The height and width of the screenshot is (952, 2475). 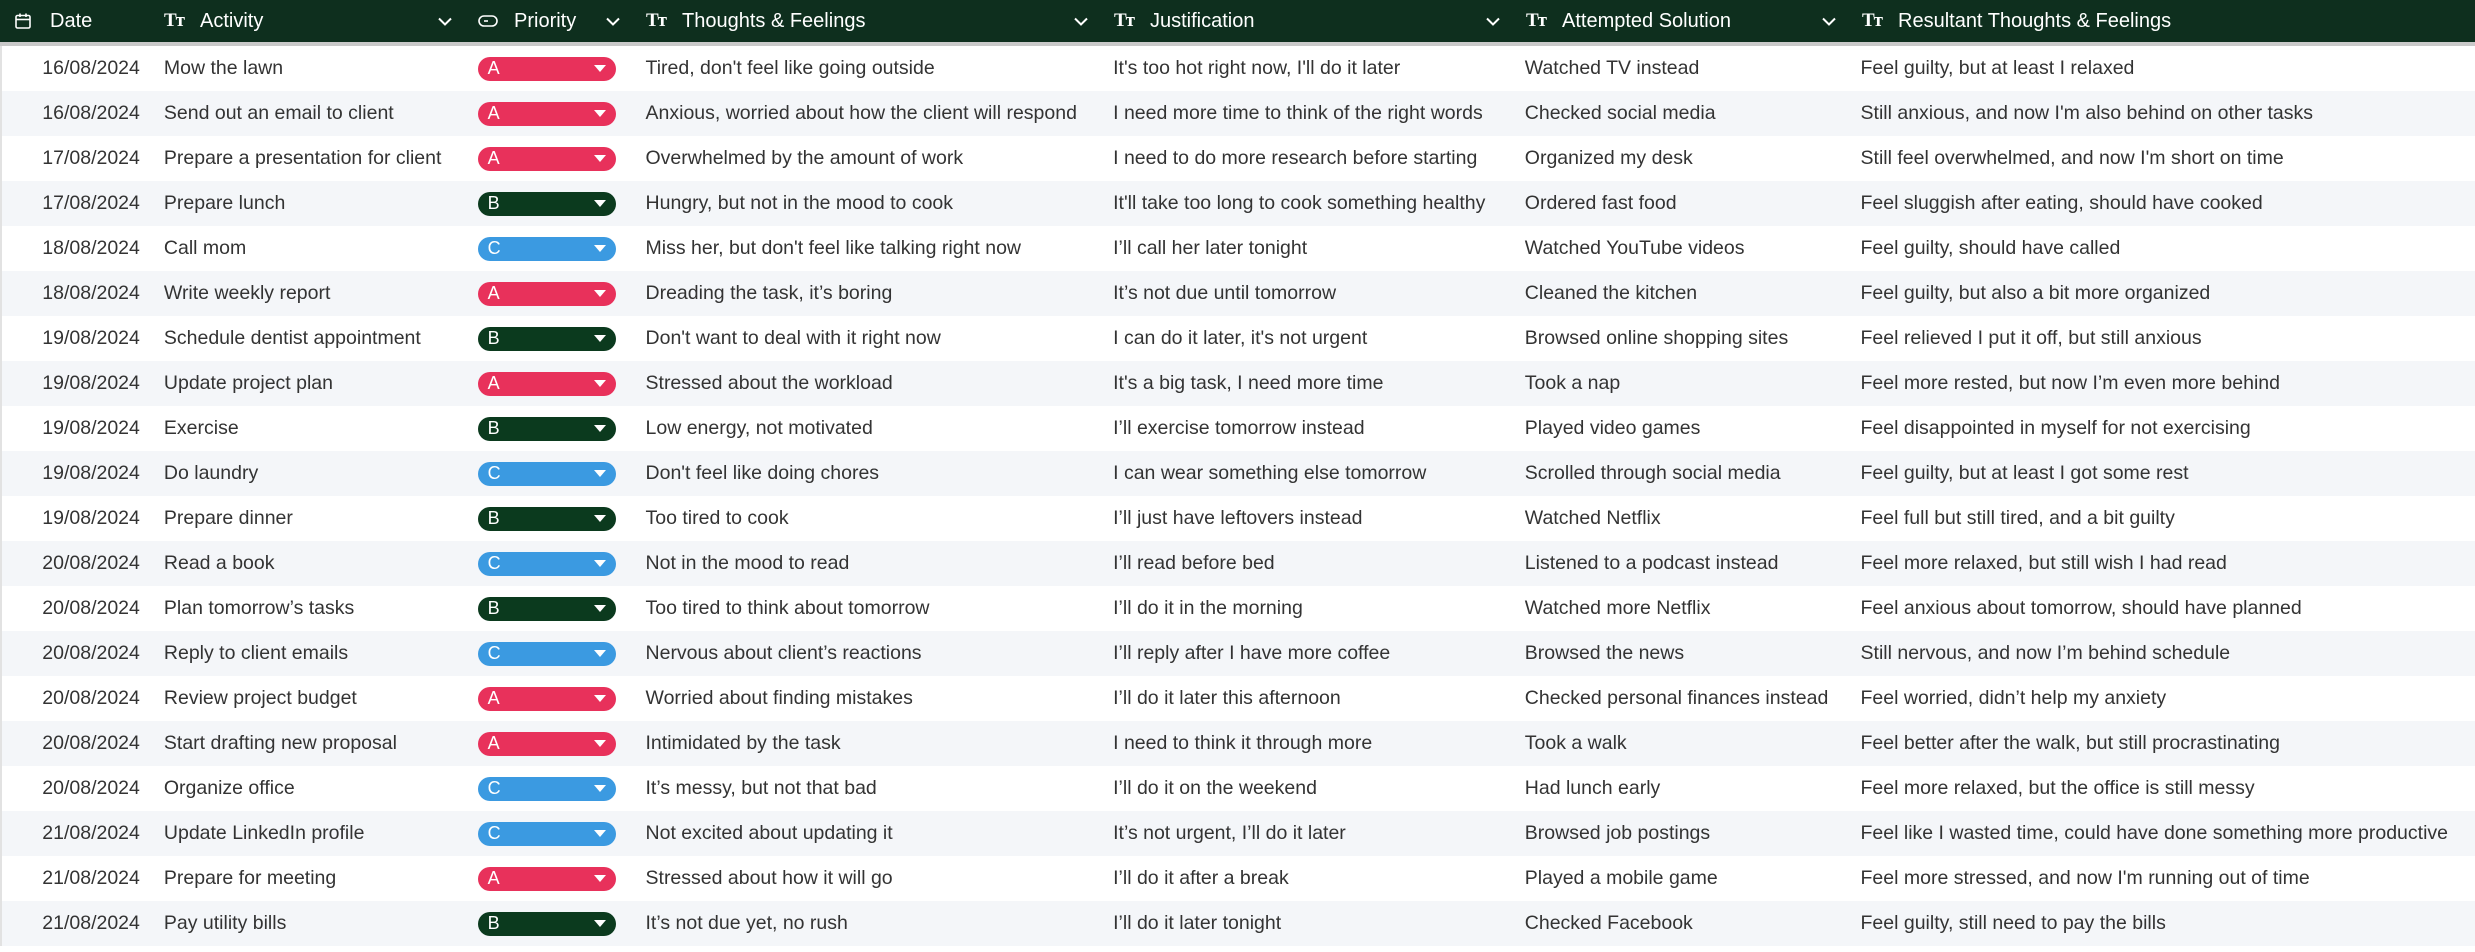 What do you see at coordinates (1307, 338) in the screenshot?
I see `justification-cell: I can do it later, it's not urgent` at bounding box center [1307, 338].